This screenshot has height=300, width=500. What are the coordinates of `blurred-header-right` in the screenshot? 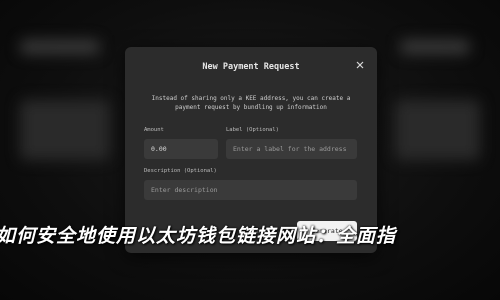 It's located at (435, 47).